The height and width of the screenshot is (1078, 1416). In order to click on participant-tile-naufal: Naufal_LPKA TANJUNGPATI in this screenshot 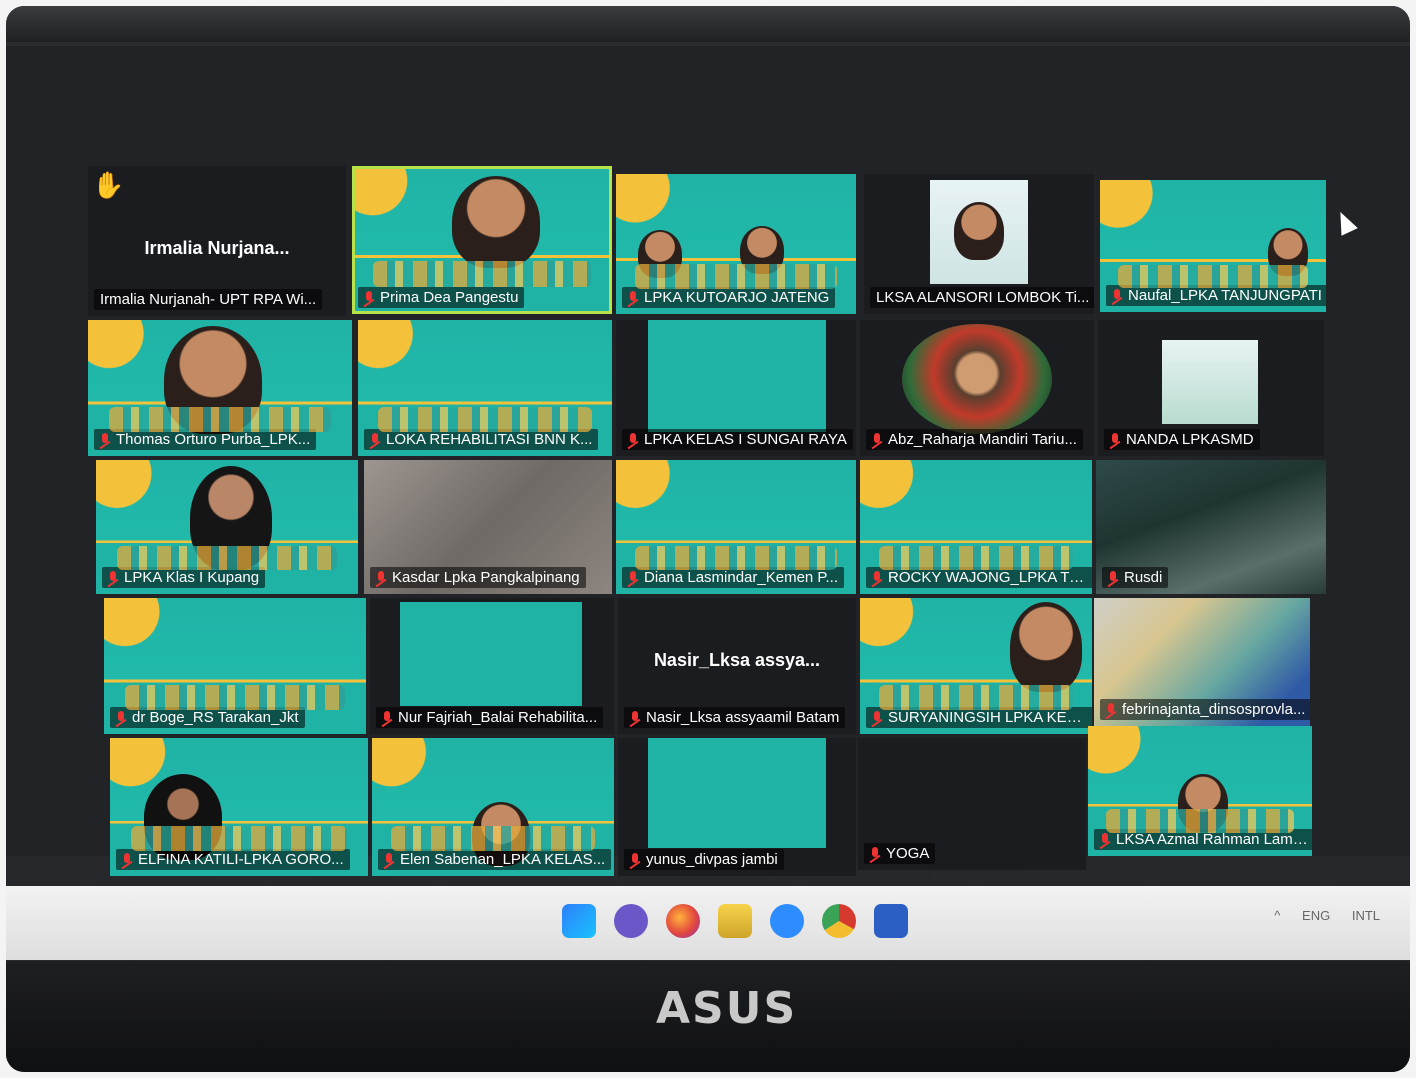, I will do `click(1213, 246)`.